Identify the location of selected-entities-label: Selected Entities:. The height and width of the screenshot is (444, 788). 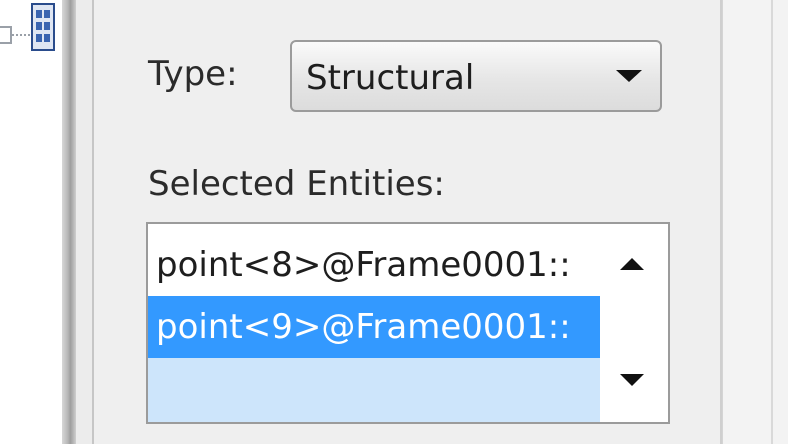
(296, 184).